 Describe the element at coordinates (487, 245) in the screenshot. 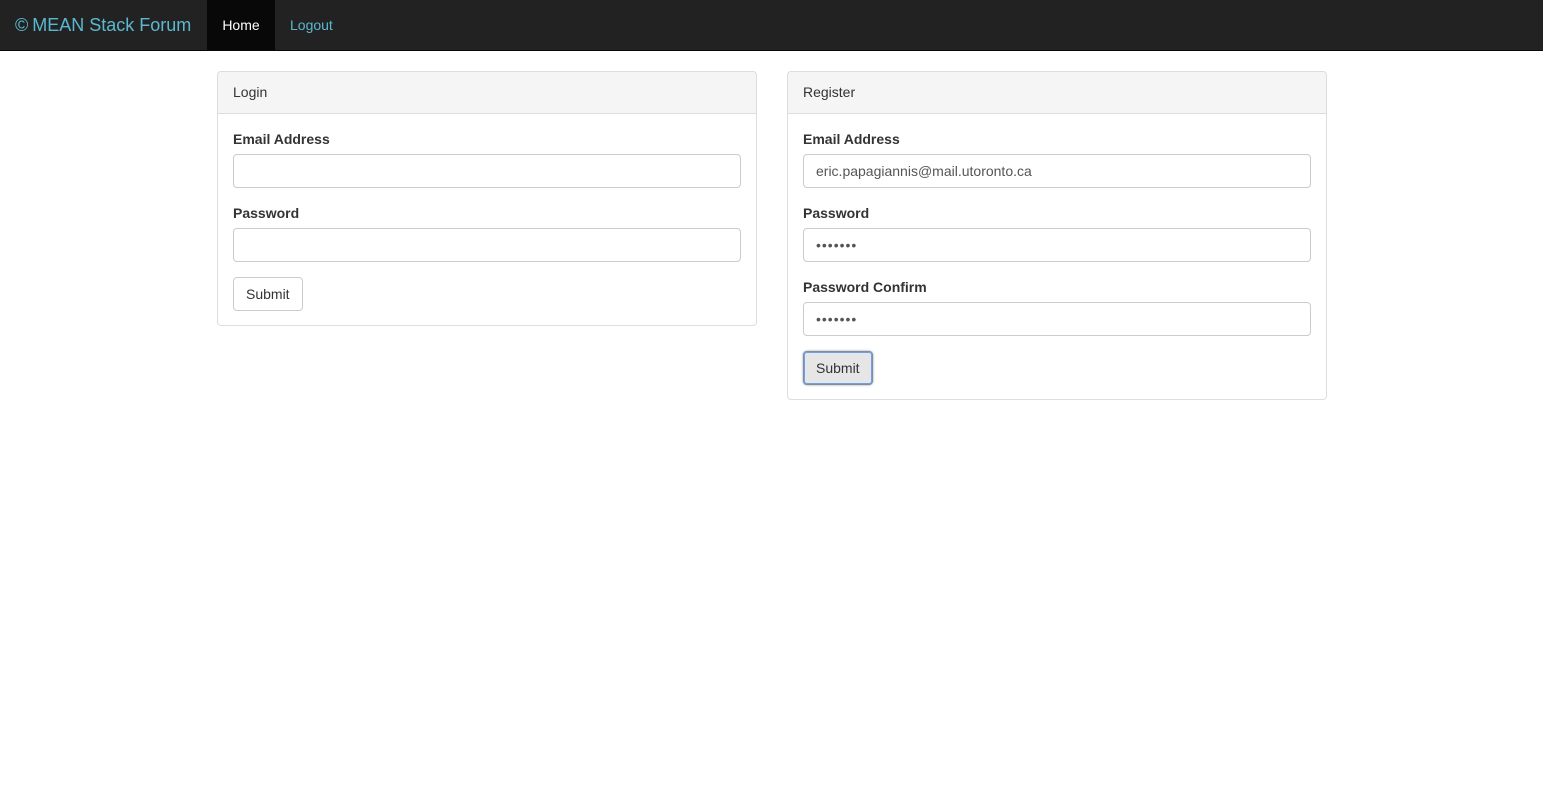

I see `login-password-input` at that location.